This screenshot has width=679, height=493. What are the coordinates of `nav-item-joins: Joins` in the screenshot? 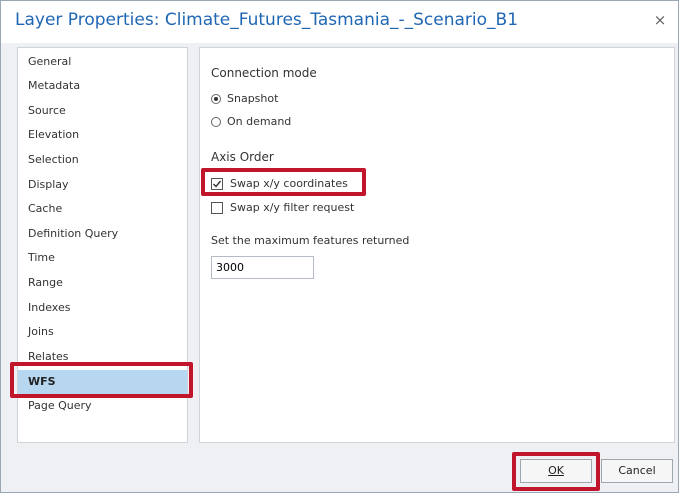 It's located at (102, 332).